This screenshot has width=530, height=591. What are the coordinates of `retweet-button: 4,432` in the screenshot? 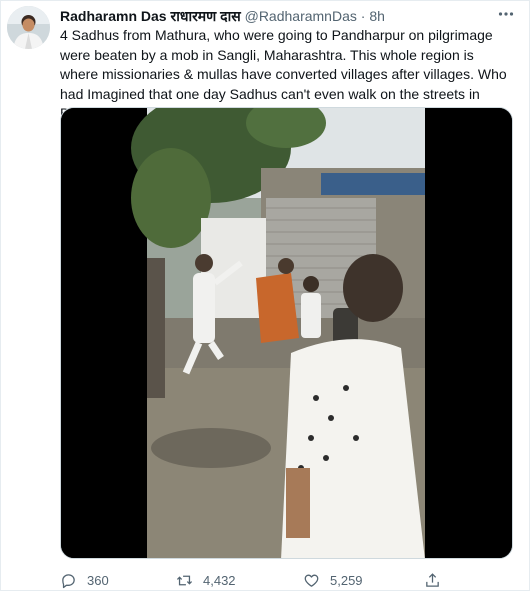 It's located at (206, 580).